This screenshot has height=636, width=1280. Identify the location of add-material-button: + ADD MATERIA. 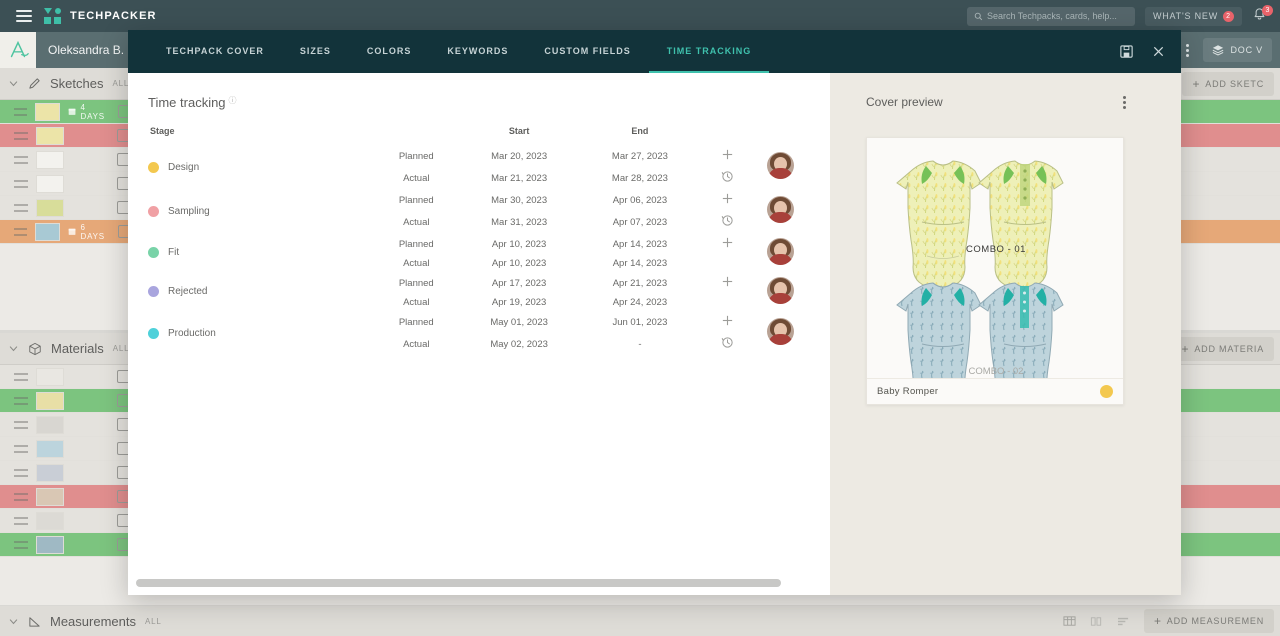
(1223, 349).